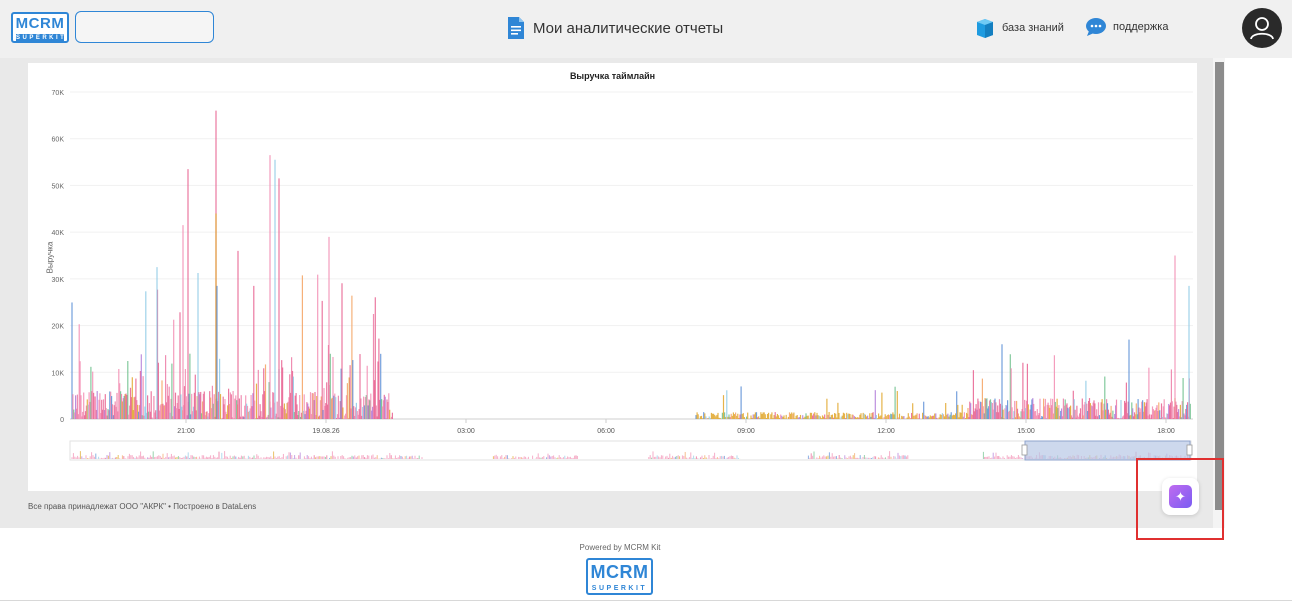 This screenshot has height=603, width=1292. I want to click on support-label: поддержка, so click(1141, 27).